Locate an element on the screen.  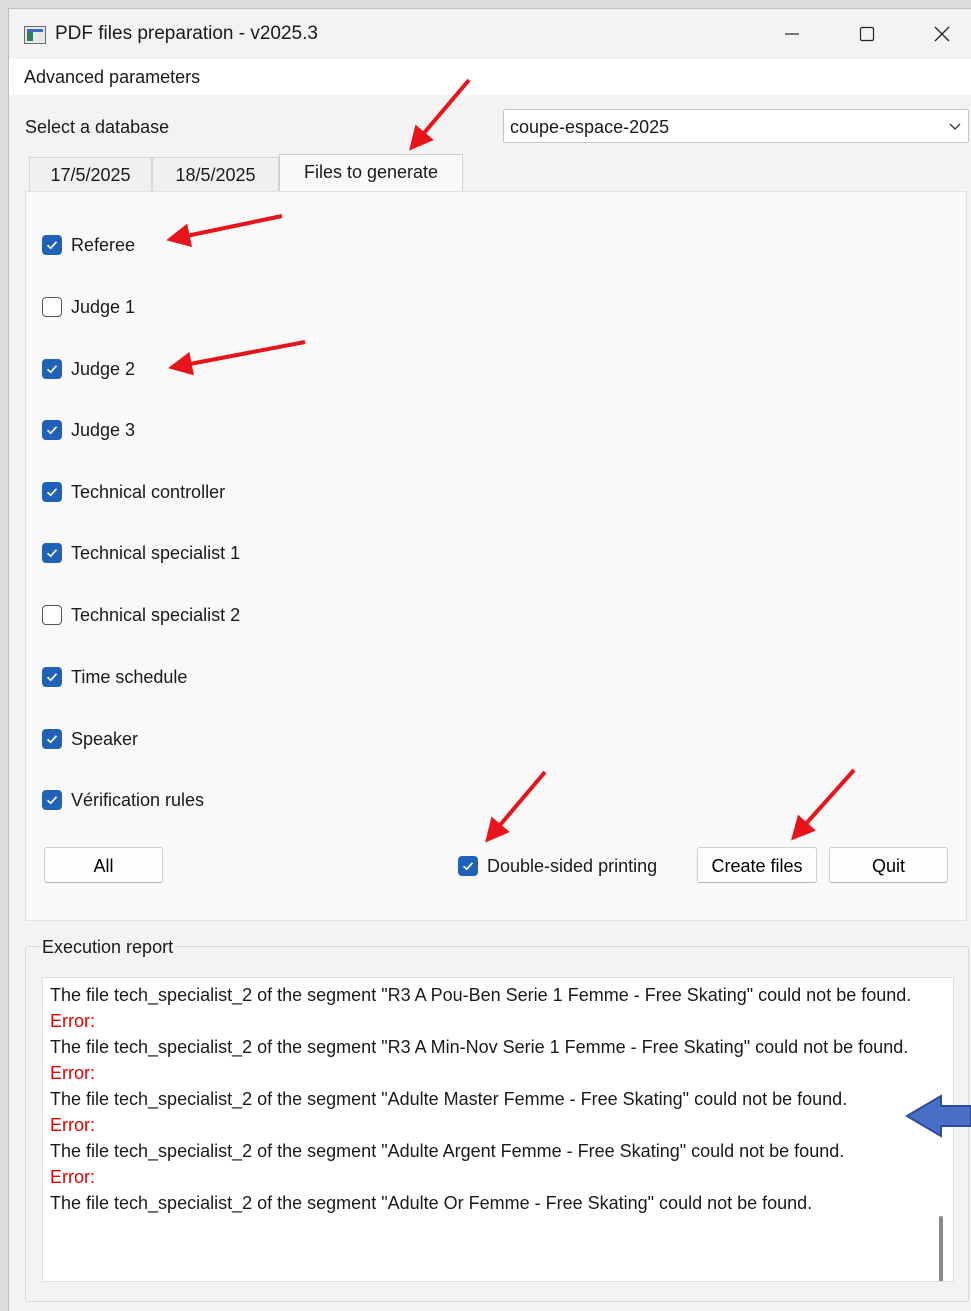
checkbox-judge-1: Judge 1 is located at coordinates (88, 307).